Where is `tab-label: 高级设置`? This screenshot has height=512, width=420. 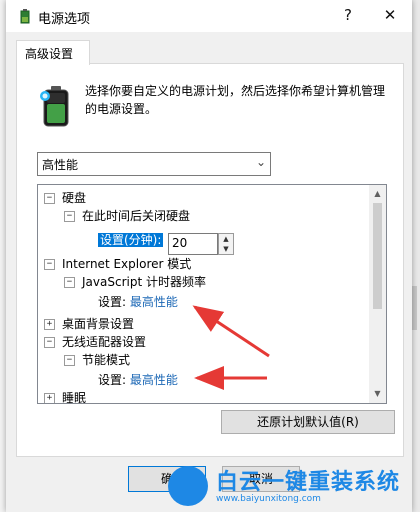 tab-label: 高级设置 is located at coordinates (49, 54).